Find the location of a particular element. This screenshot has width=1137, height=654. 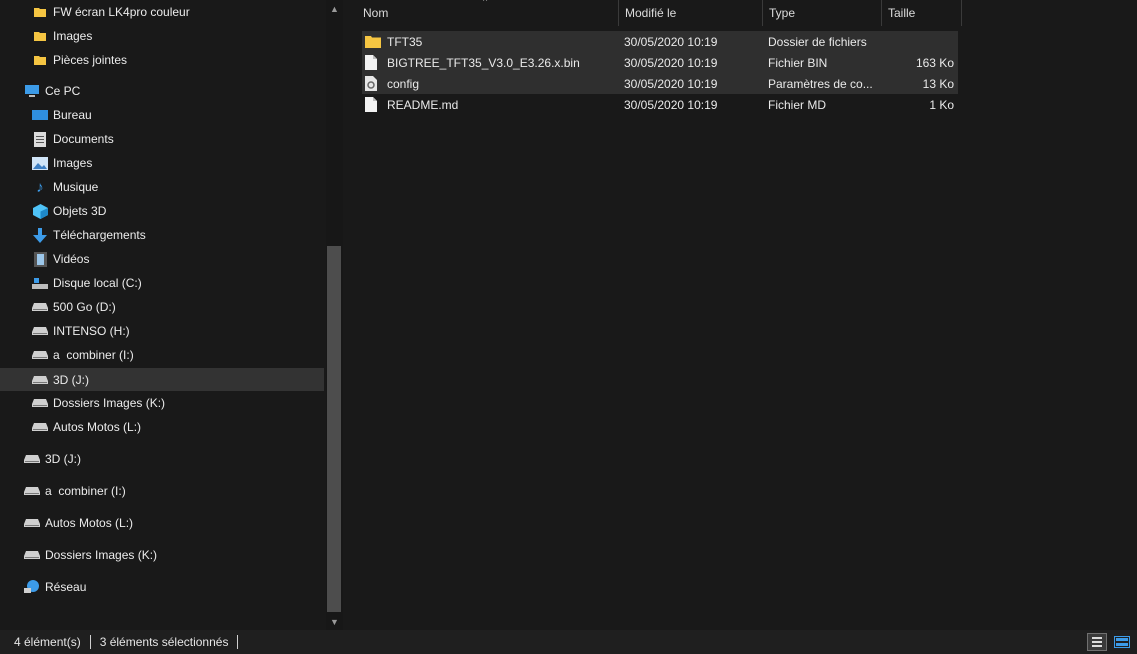

file-name-cell: TFT35 is located at coordinates (493, 41).